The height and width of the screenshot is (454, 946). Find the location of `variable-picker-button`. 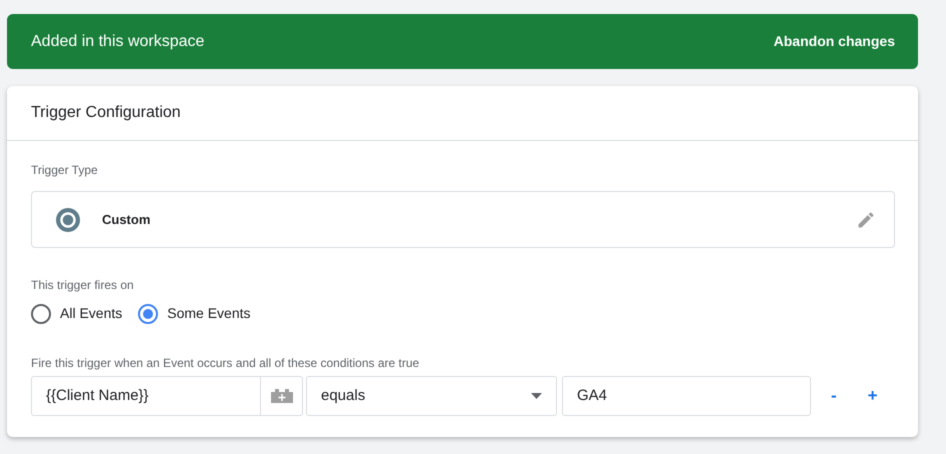

variable-picker-button is located at coordinates (282, 396).